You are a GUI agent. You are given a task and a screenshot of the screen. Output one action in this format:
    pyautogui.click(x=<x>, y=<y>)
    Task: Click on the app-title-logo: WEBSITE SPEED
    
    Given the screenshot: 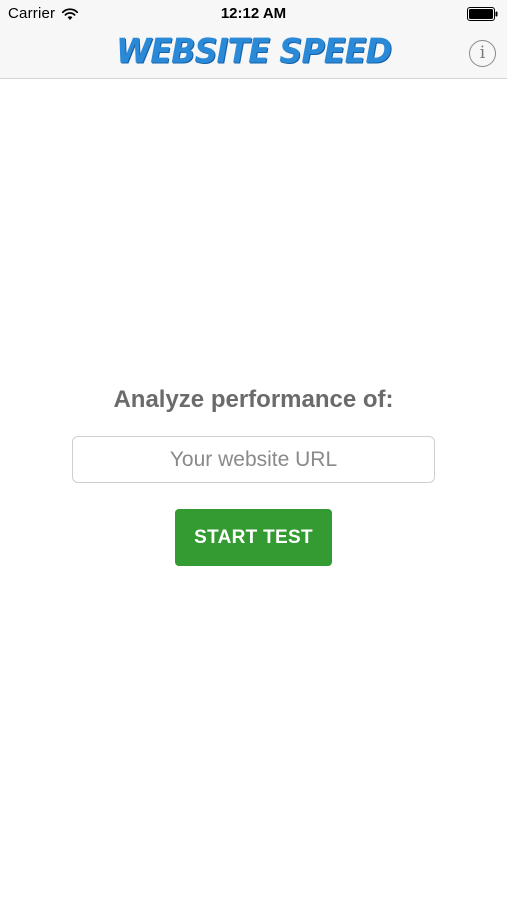 What is the action you would take?
    pyautogui.click(x=253, y=51)
    